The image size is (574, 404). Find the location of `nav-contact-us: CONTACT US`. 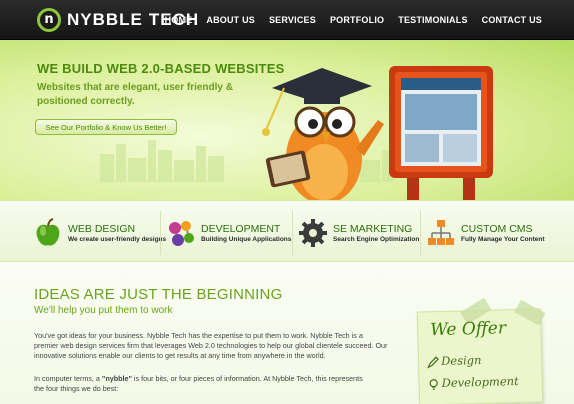

nav-contact-us: CONTACT US is located at coordinates (512, 20).